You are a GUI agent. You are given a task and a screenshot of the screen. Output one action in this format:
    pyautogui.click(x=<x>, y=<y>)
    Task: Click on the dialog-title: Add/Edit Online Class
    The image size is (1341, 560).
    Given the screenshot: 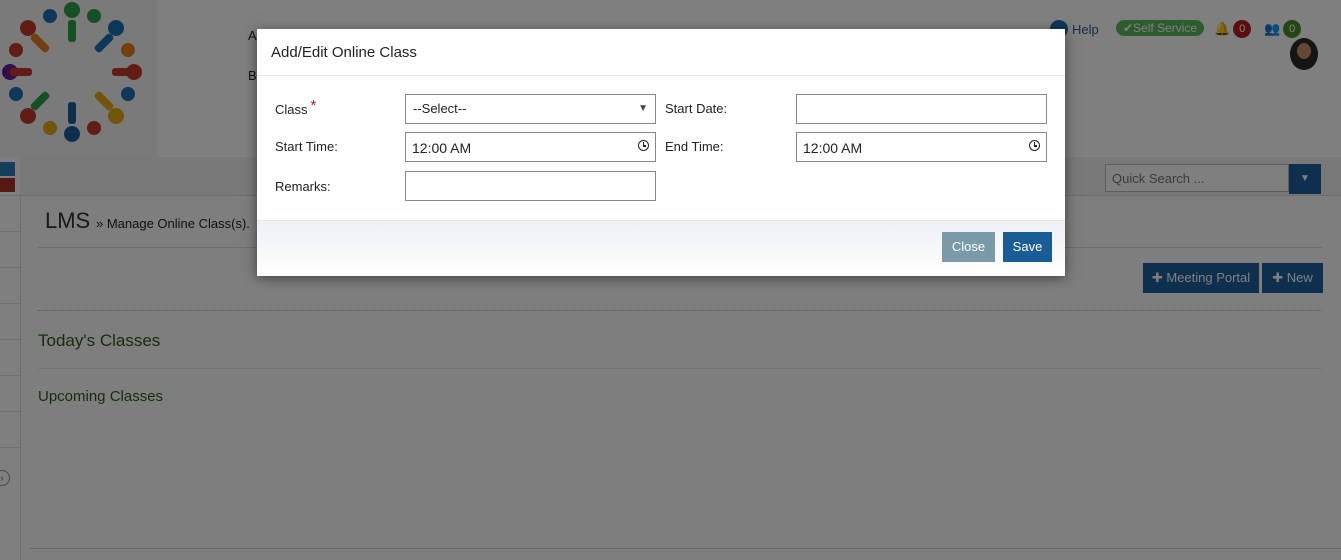 What is the action you would take?
    pyautogui.click(x=344, y=52)
    